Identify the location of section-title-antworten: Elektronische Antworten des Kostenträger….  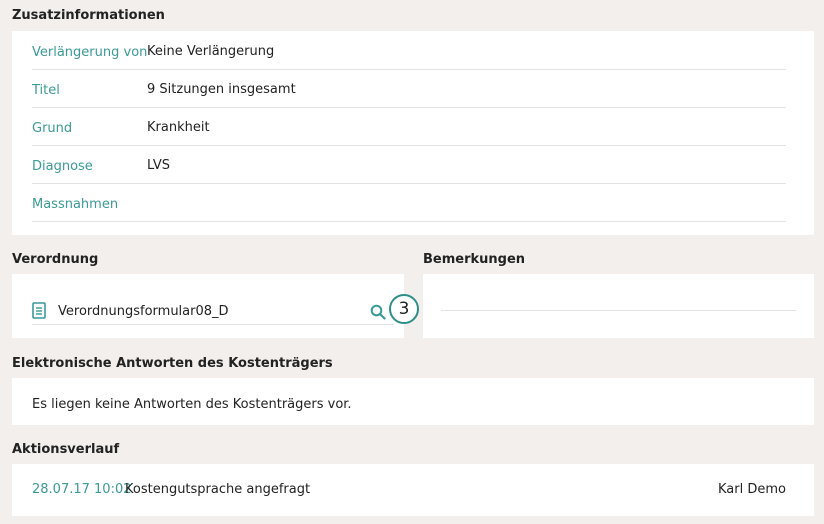
(172, 363).